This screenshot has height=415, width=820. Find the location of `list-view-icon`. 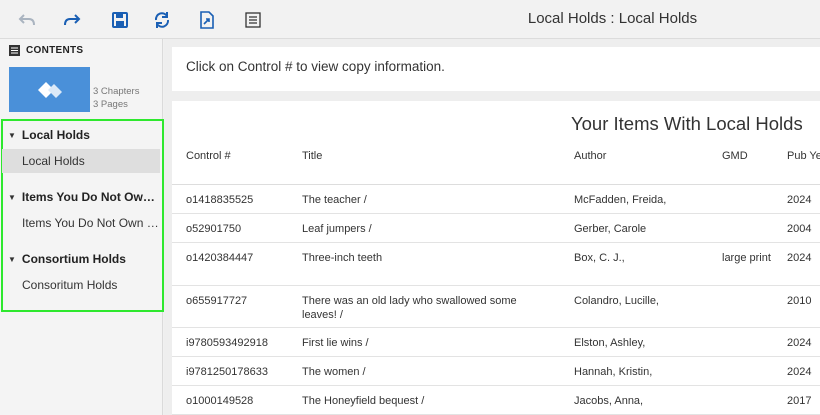

list-view-icon is located at coordinates (253, 20).